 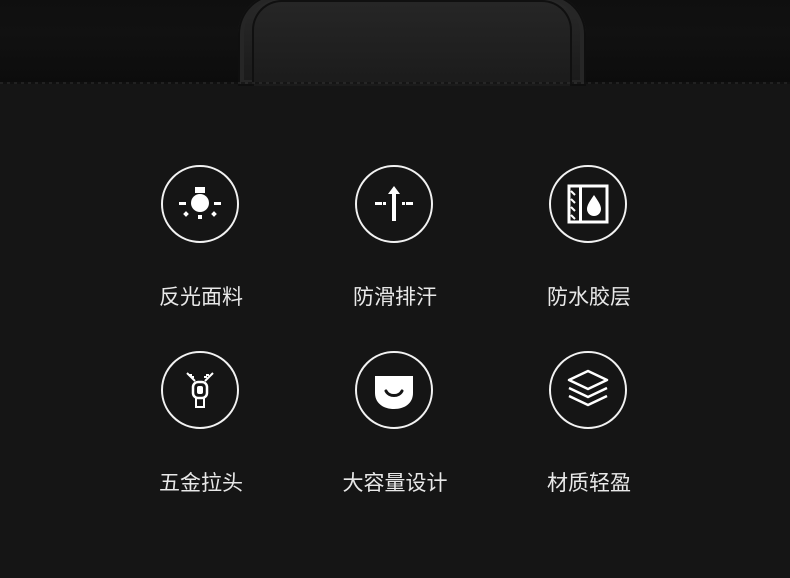 I want to click on bag-panel, so click(x=412, y=43).